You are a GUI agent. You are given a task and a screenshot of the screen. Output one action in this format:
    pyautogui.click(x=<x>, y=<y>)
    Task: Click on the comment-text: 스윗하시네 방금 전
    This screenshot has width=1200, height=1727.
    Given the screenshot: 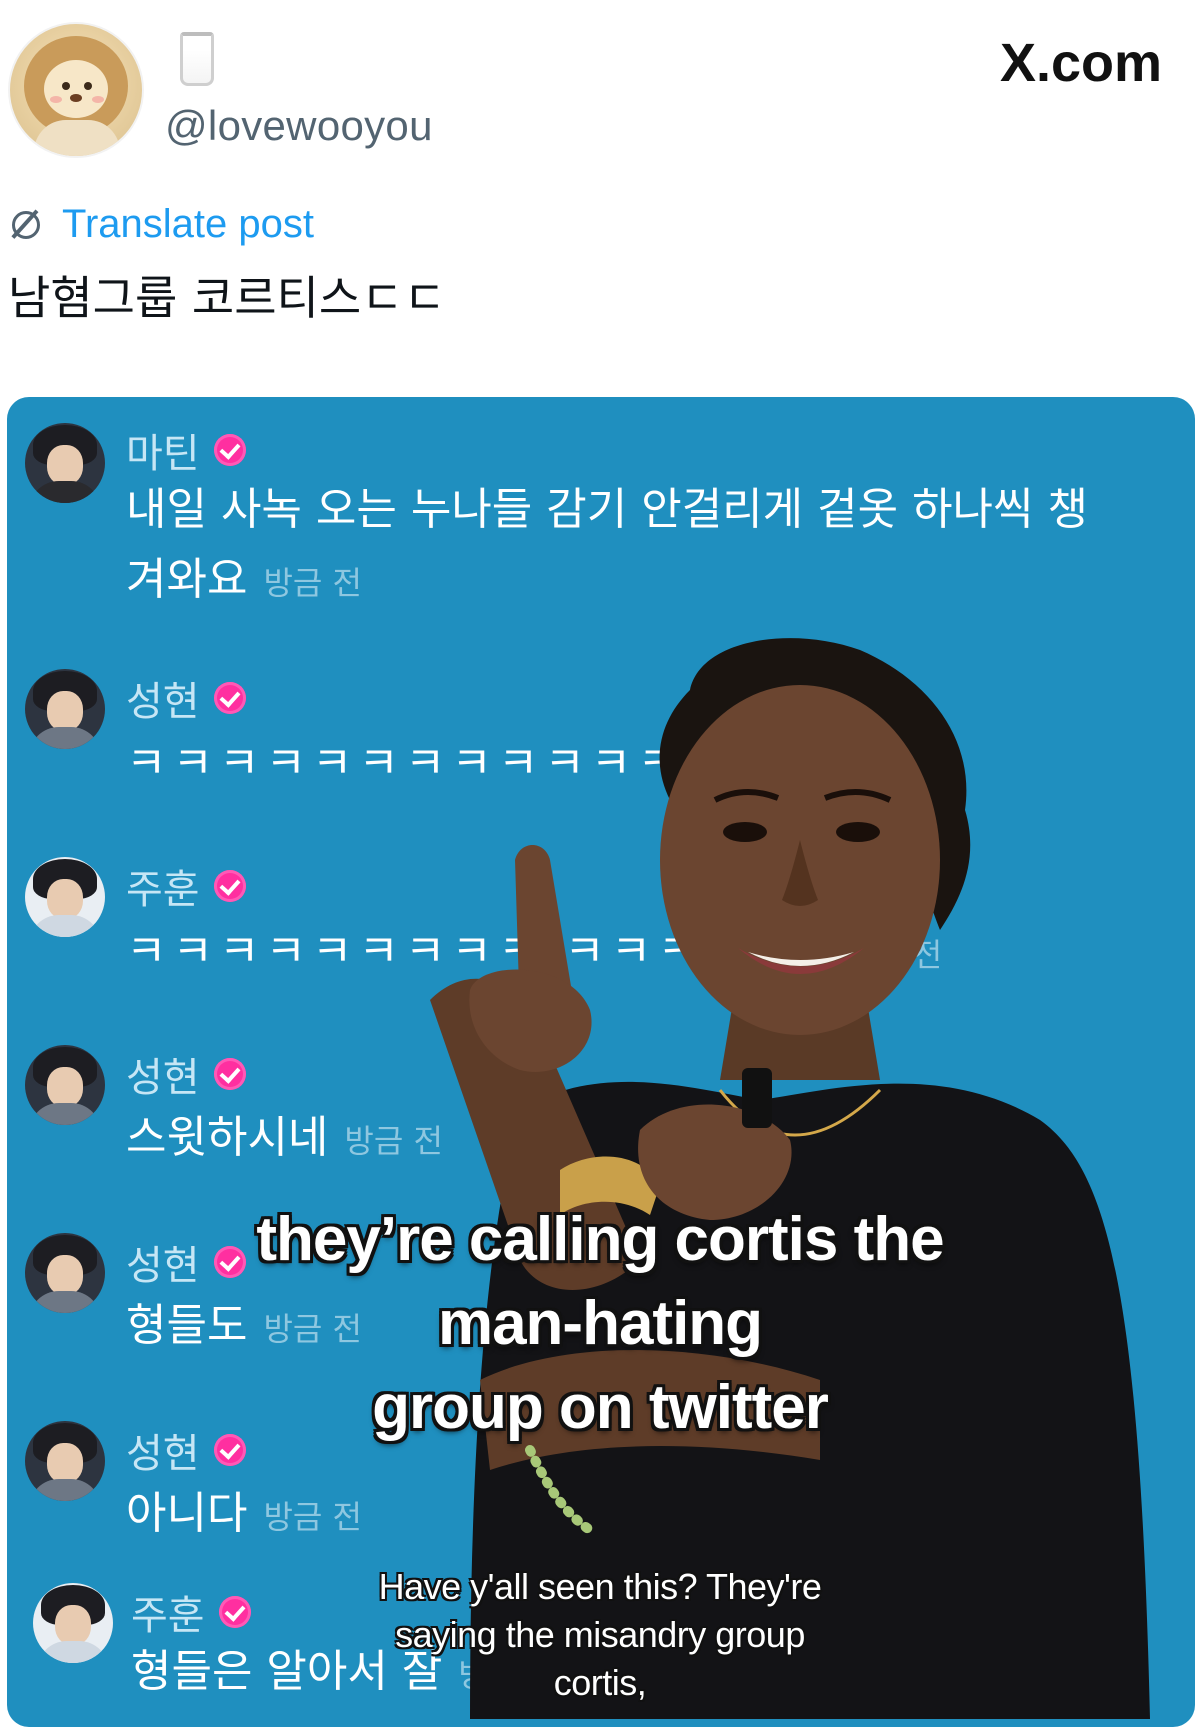 What is the action you would take?
    pyautogui.click(x=646, y=1139)
    